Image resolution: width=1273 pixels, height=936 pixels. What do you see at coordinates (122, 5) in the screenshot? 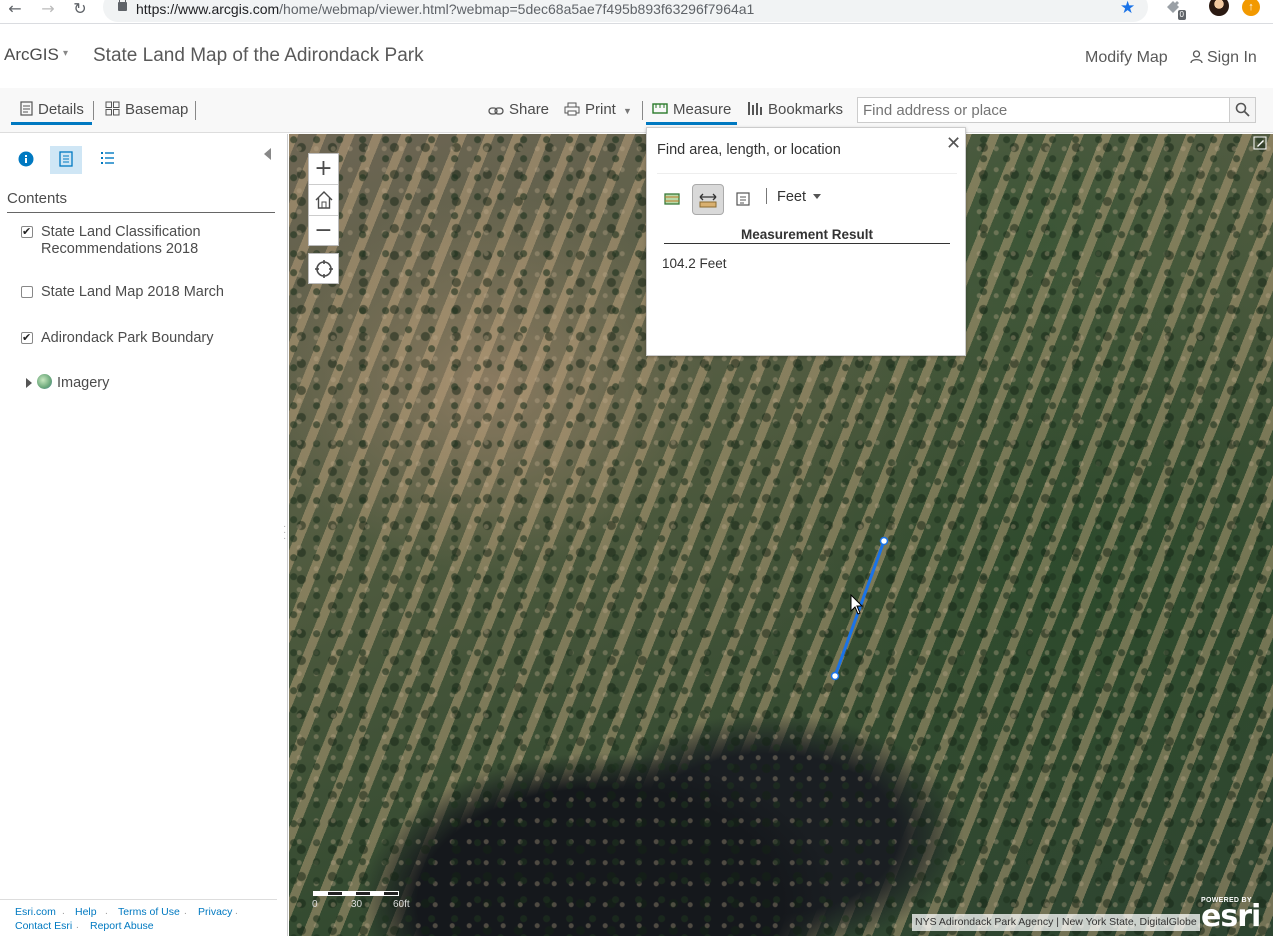
I see `lock-icon` at bounding box center [122, 5].